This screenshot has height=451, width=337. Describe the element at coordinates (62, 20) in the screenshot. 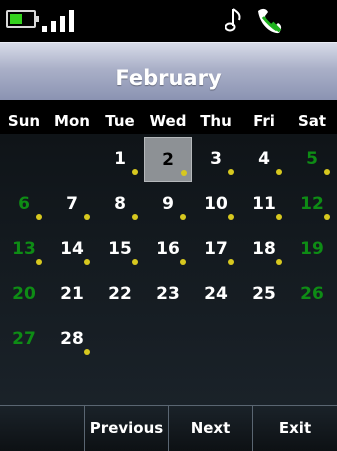

I see `signal-strength-icon` at that location.